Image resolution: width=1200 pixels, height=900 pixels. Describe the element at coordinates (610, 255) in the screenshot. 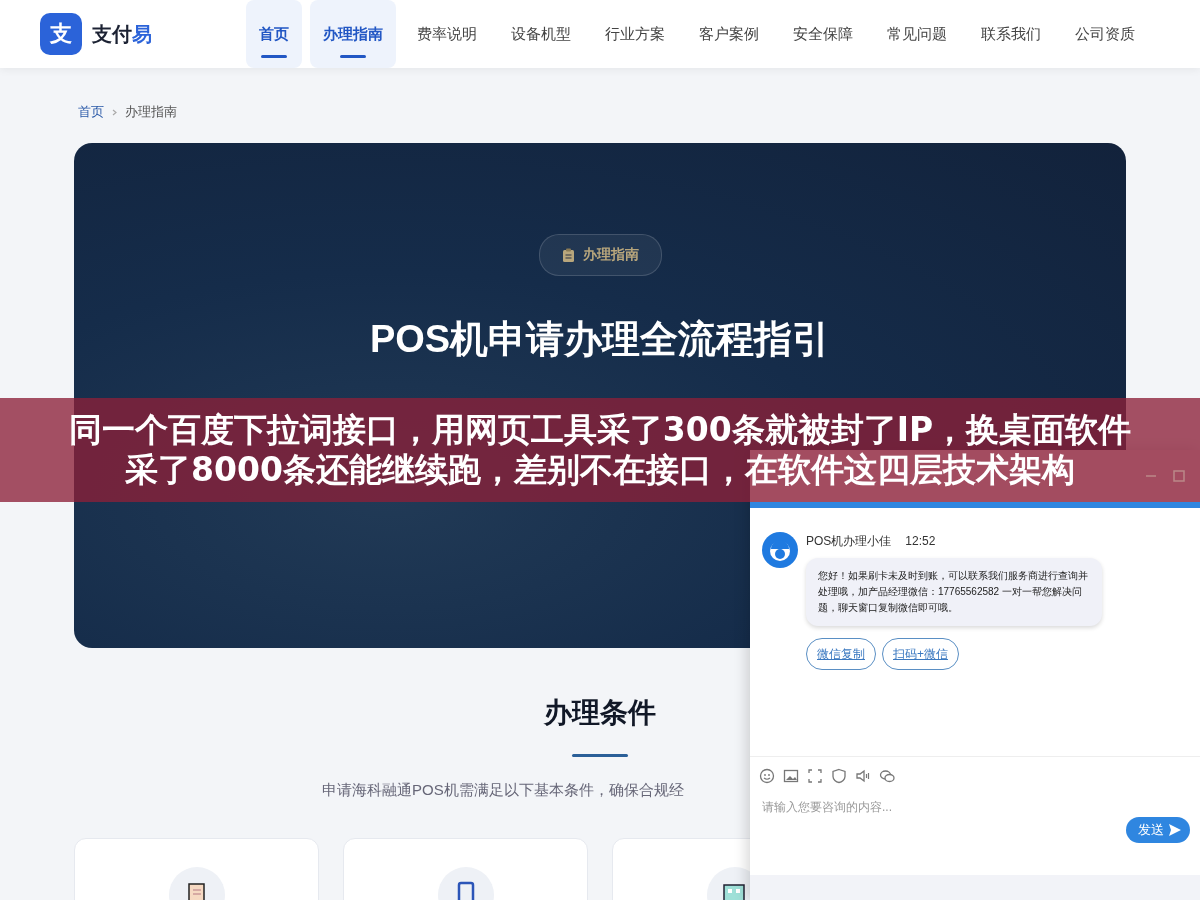

I see `badge-label: 办理指南` at that location.